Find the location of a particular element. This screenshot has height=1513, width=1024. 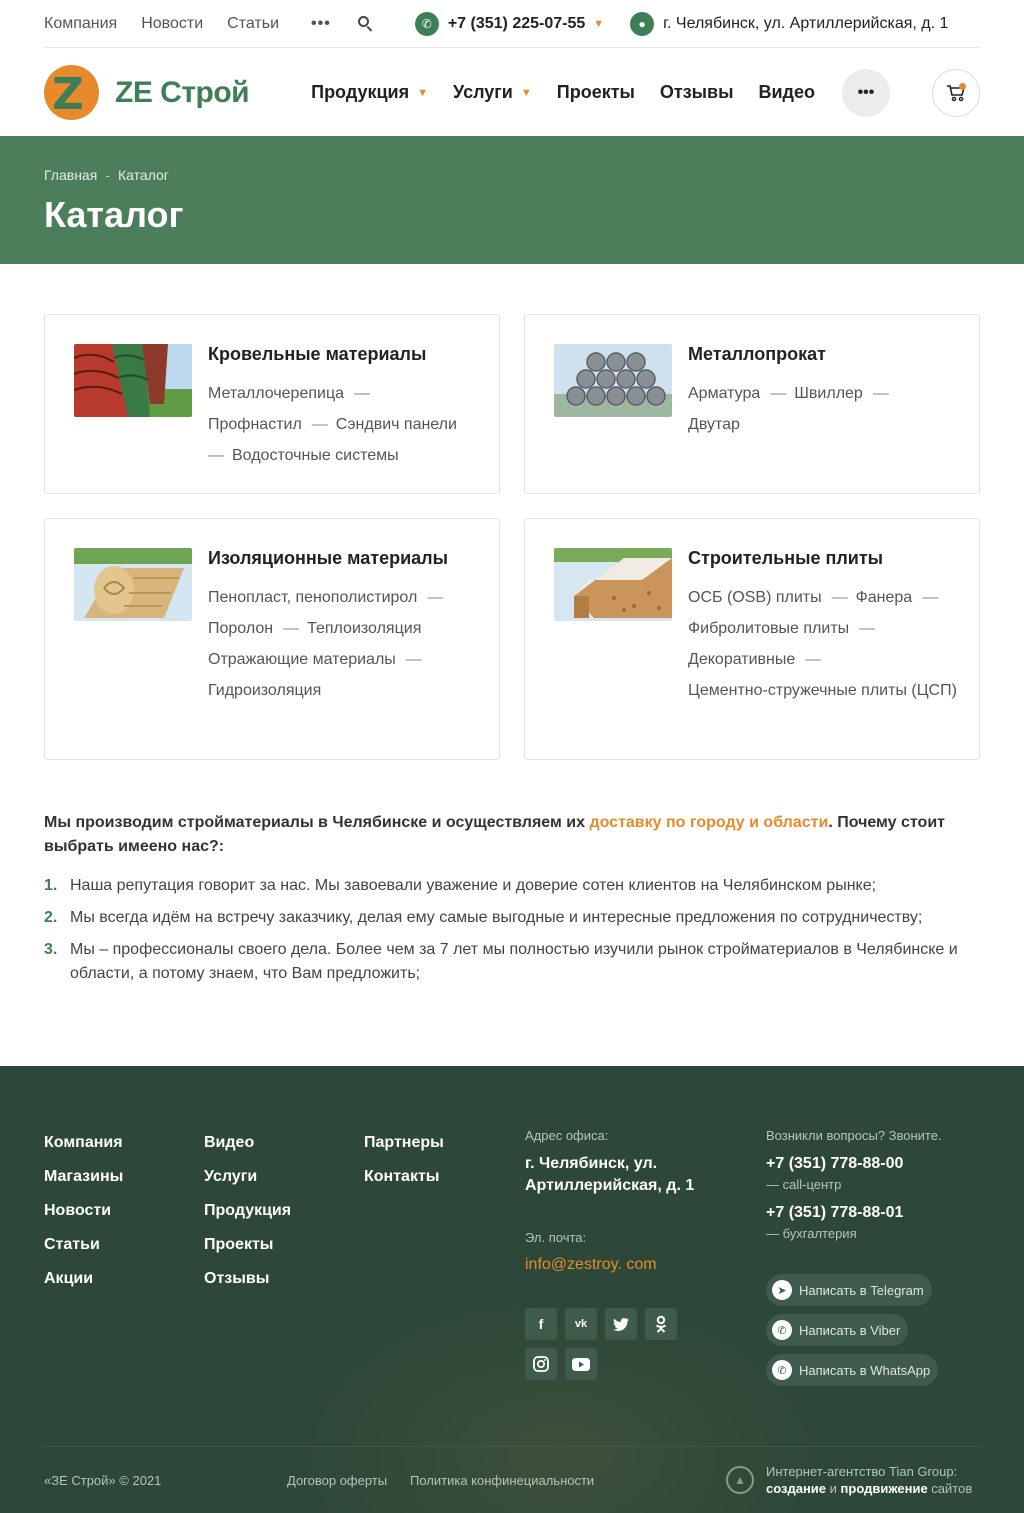

logo-icon: Z is located at coordinates (71, 92).